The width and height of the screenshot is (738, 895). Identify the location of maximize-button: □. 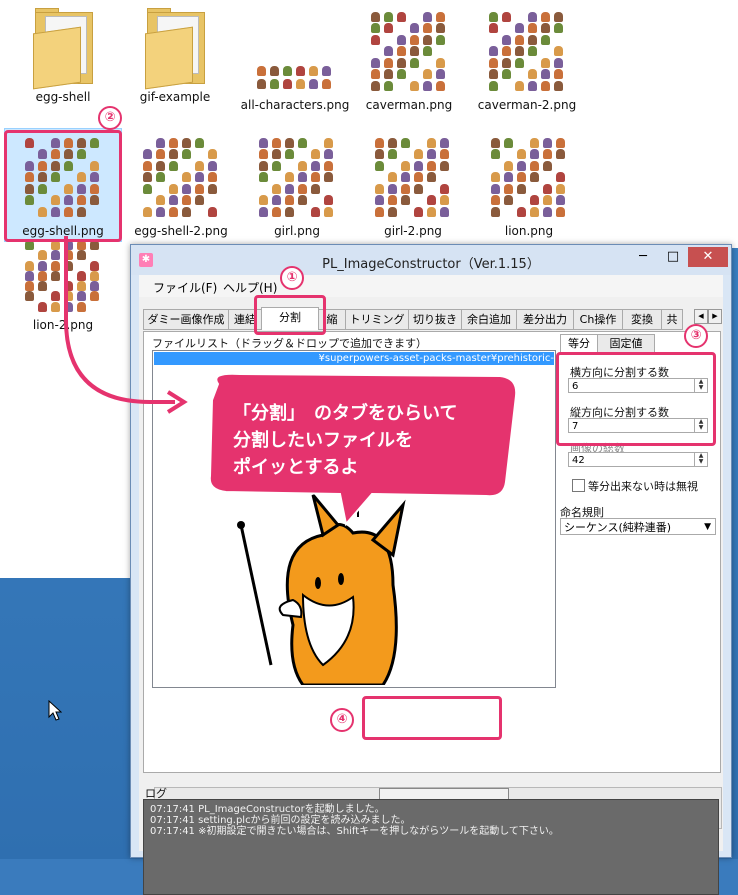
(673, 257).